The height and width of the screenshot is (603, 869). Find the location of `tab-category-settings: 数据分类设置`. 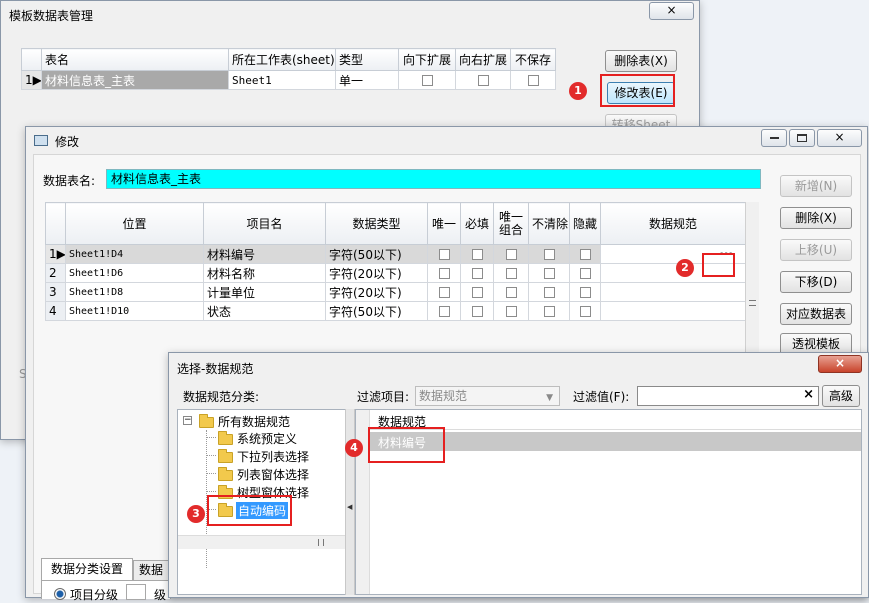

tab-category-settings: 数据分类设置 is located at coordinates (87, 569).